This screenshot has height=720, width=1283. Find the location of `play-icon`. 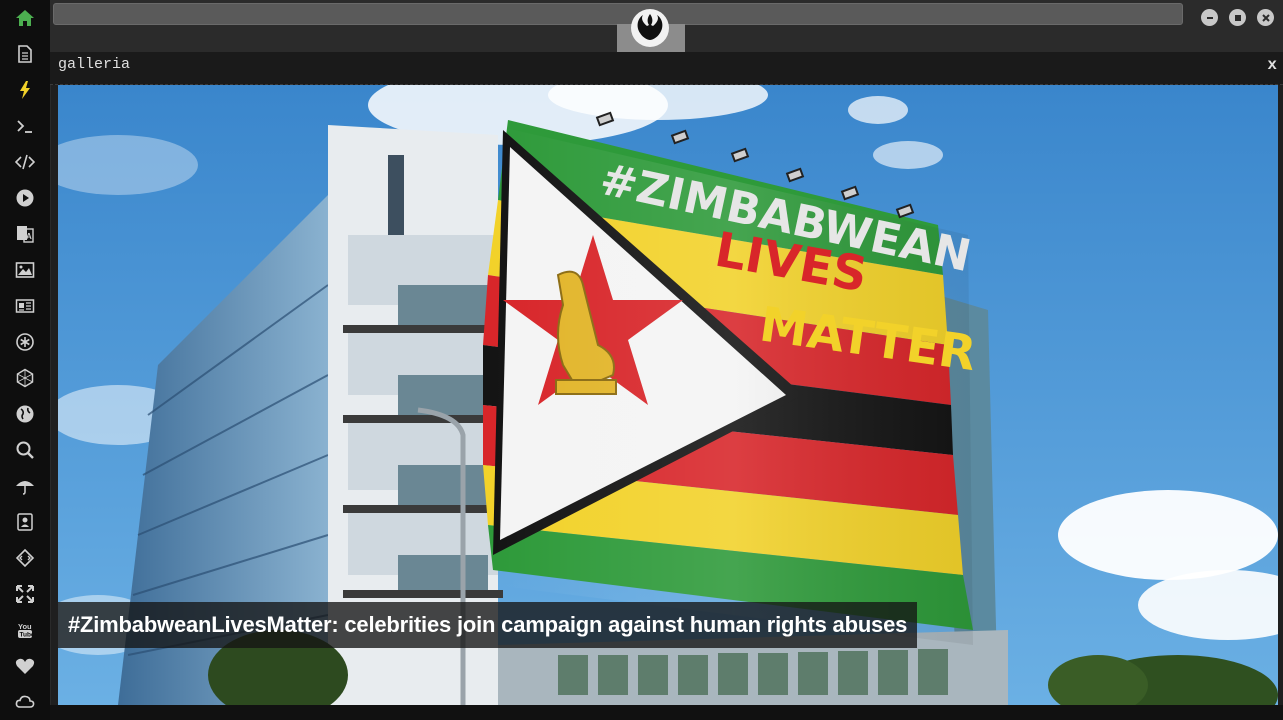

play-icon is located at coordinates (25, 198).